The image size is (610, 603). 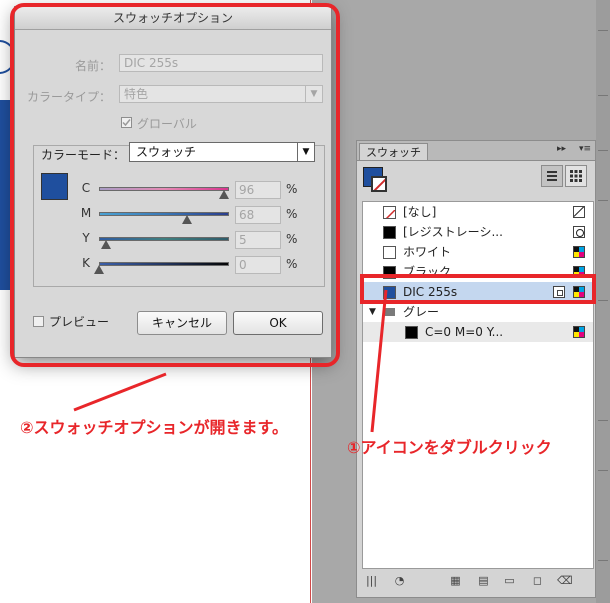 I want to click on icon-callout-line, so click(x=379, y=361).